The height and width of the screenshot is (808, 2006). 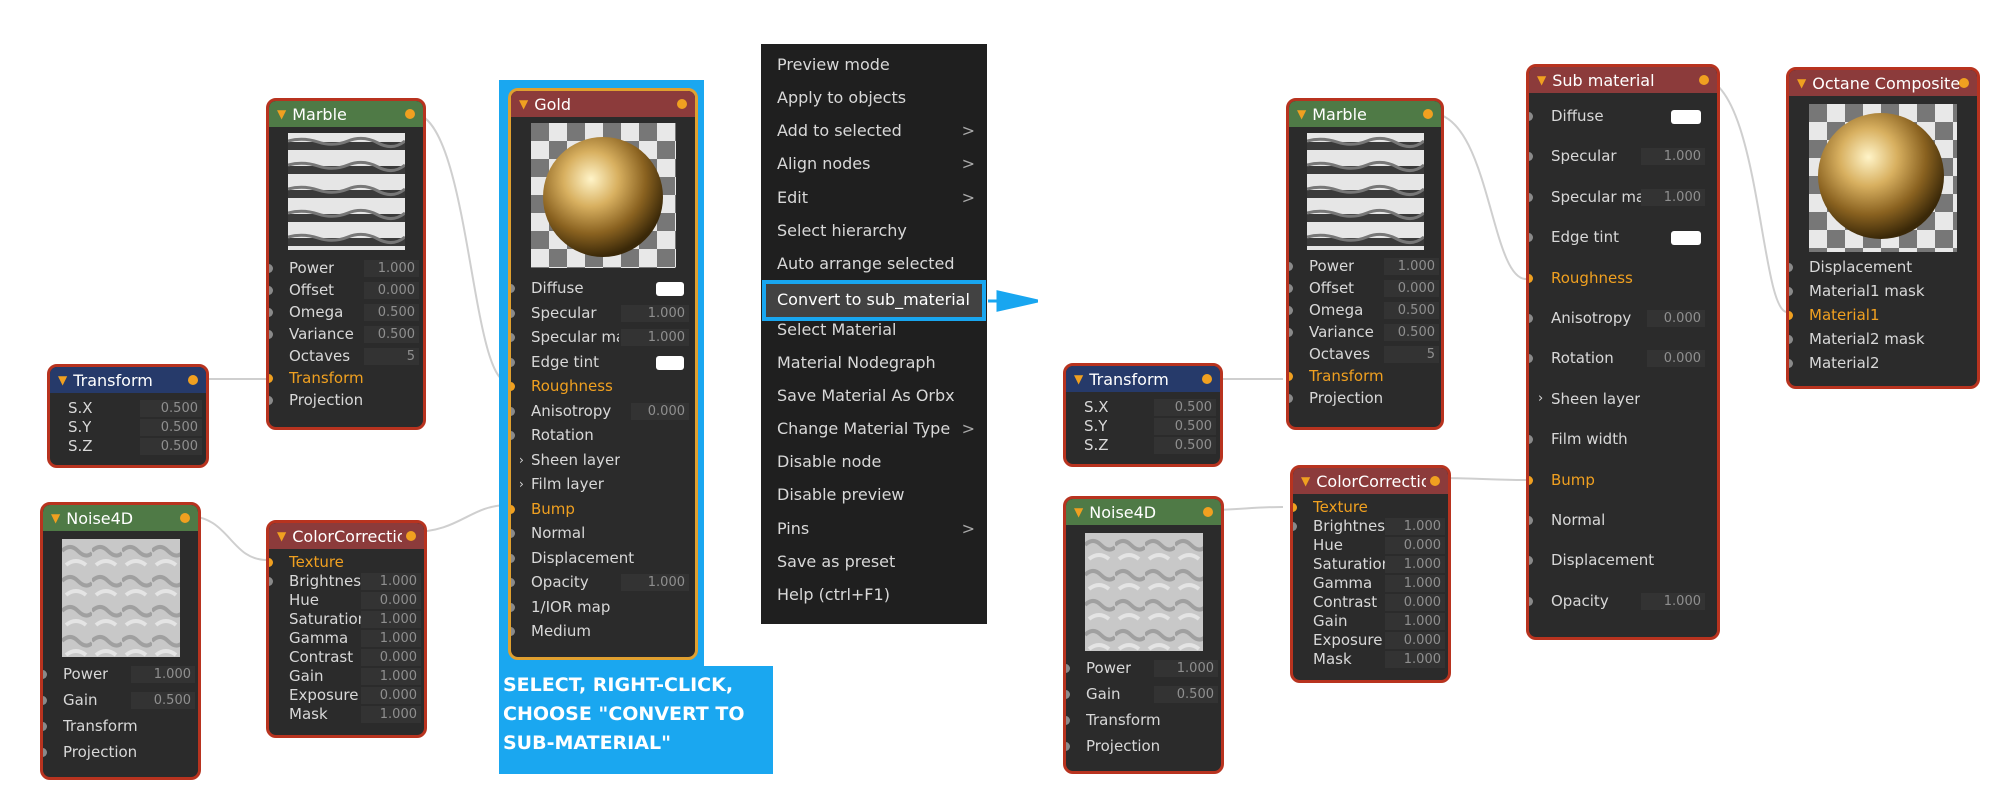 I want to click on param-diffuse: Diffuse, so click(x=603, y=291).